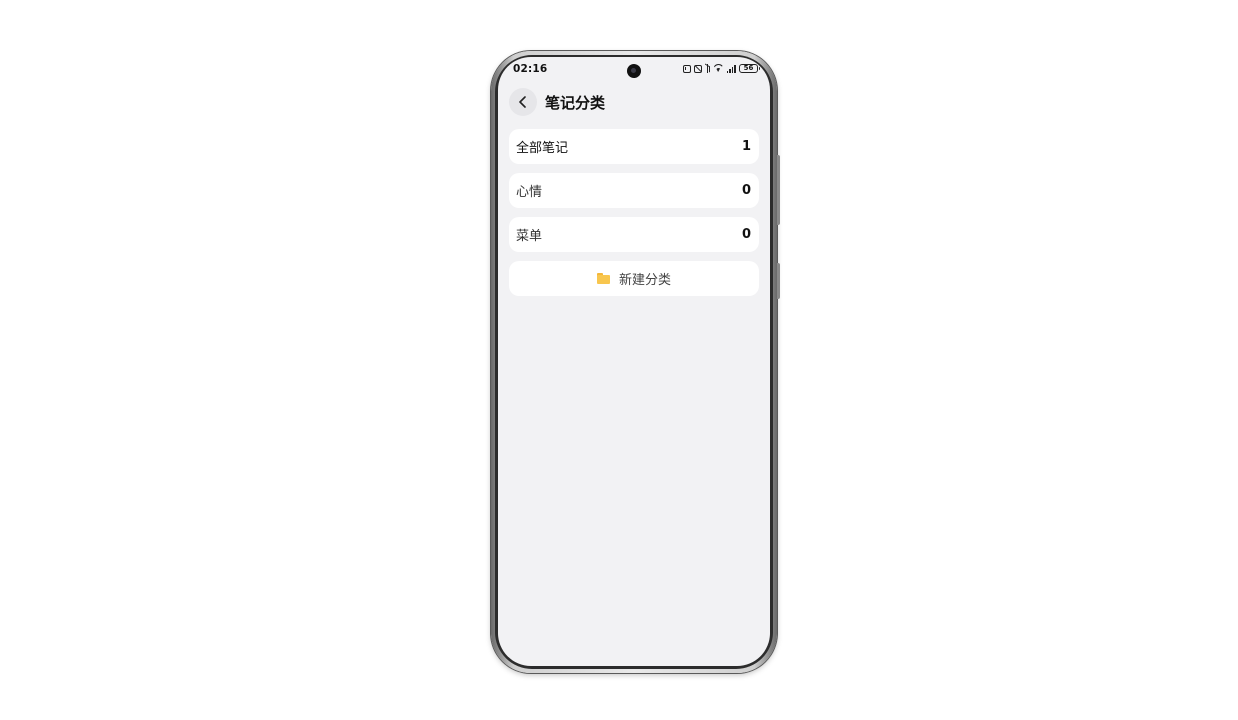 This screenshot has width=1238, height=720. I want to click on page-title: 笔记分类, so click(575, 102).